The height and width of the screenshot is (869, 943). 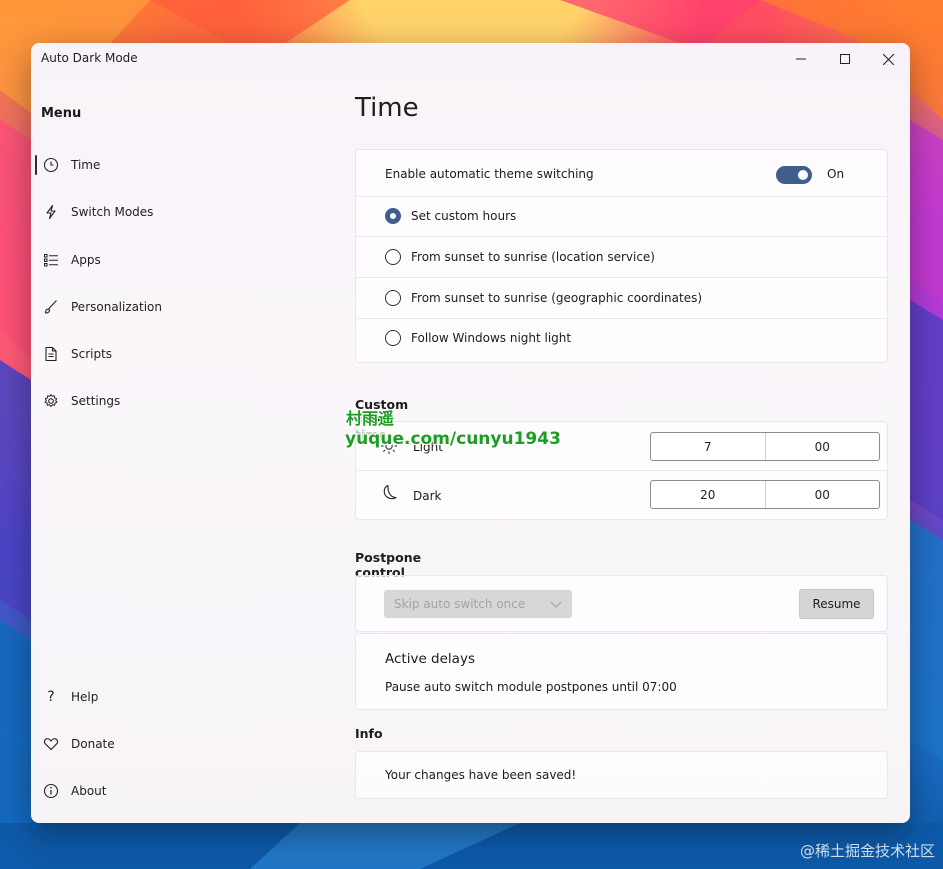 I want to click on maximize-icon, so click(x=845, y=59).